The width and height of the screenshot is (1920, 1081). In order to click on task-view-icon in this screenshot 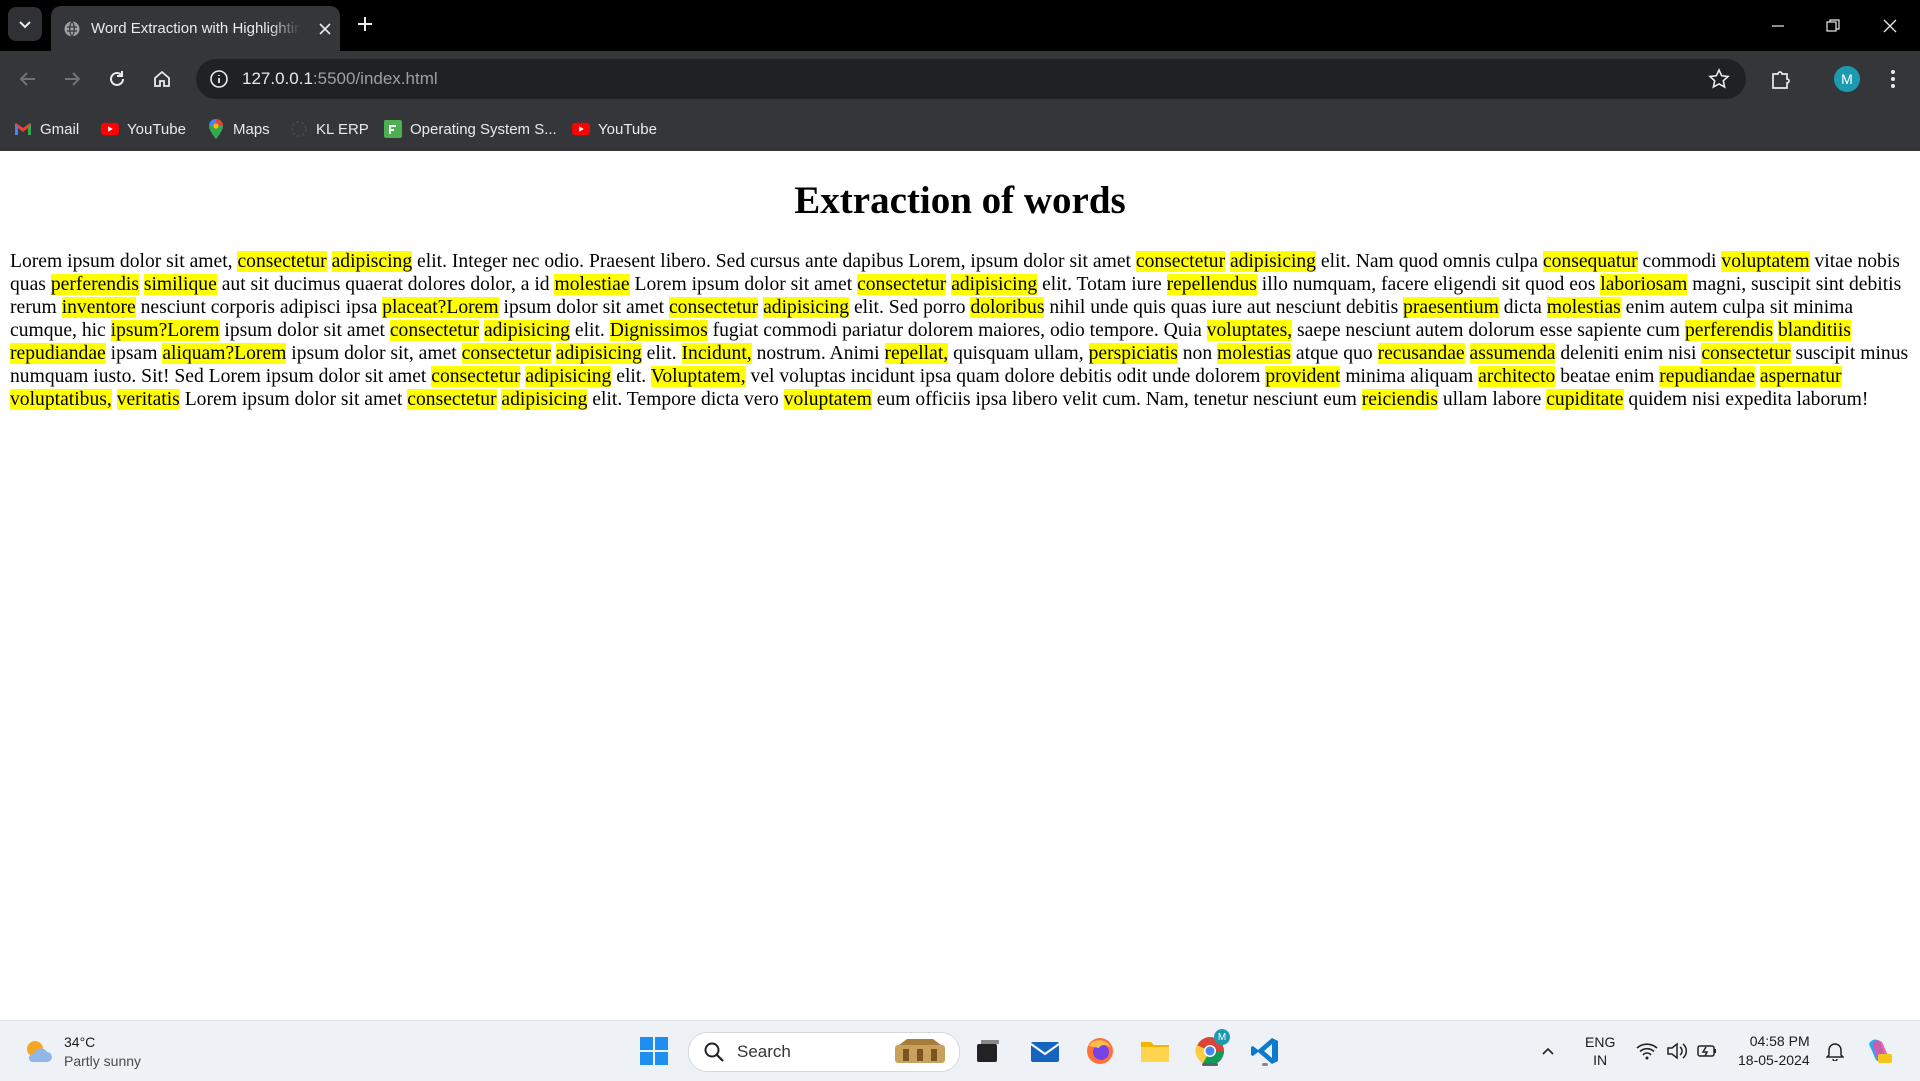, I will do `click(988, 1051)`.